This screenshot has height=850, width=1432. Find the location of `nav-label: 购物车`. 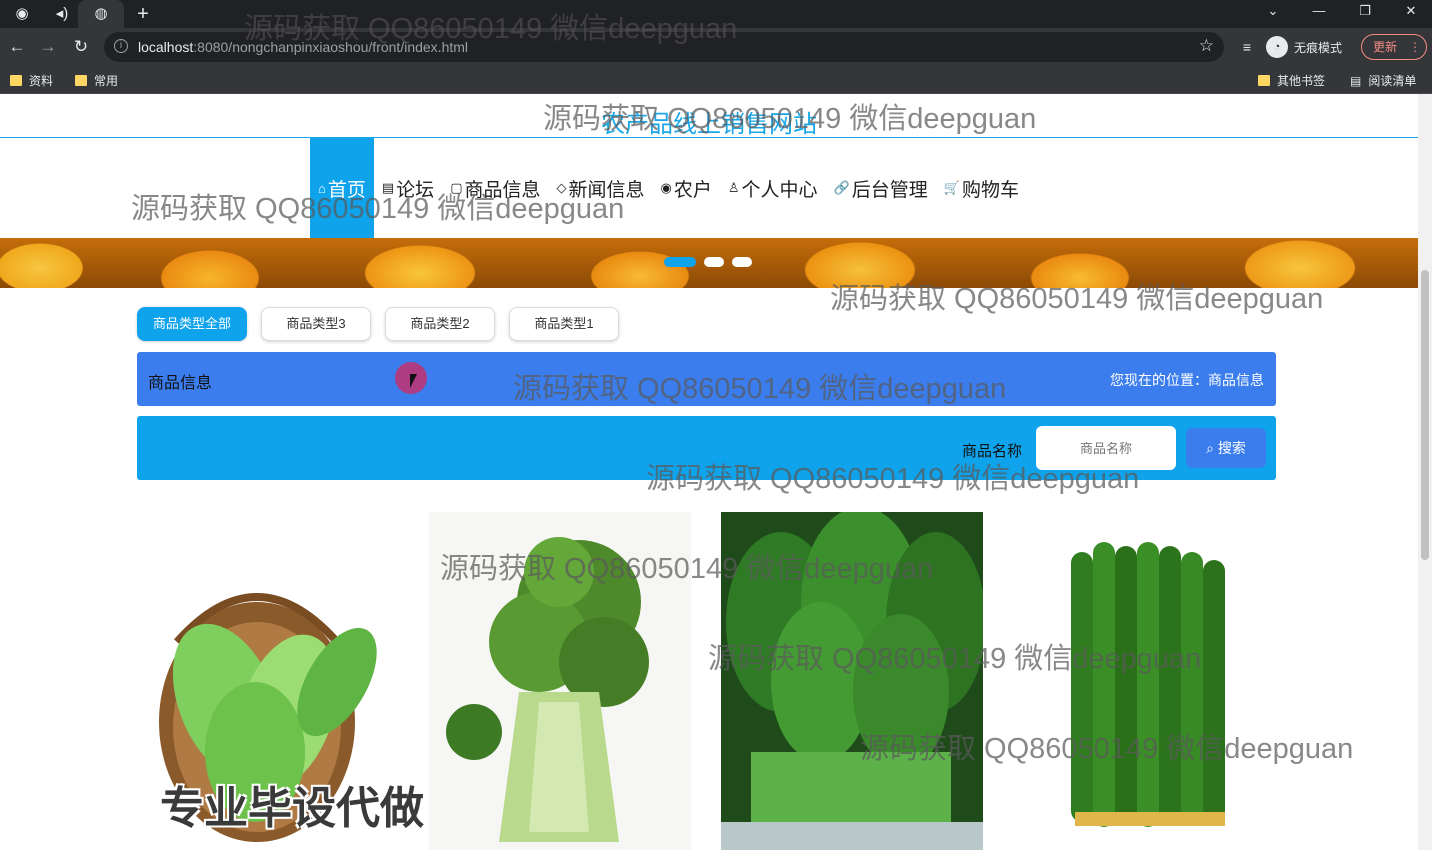

nav-label: 购物车 is located at coordinates (990, 190).